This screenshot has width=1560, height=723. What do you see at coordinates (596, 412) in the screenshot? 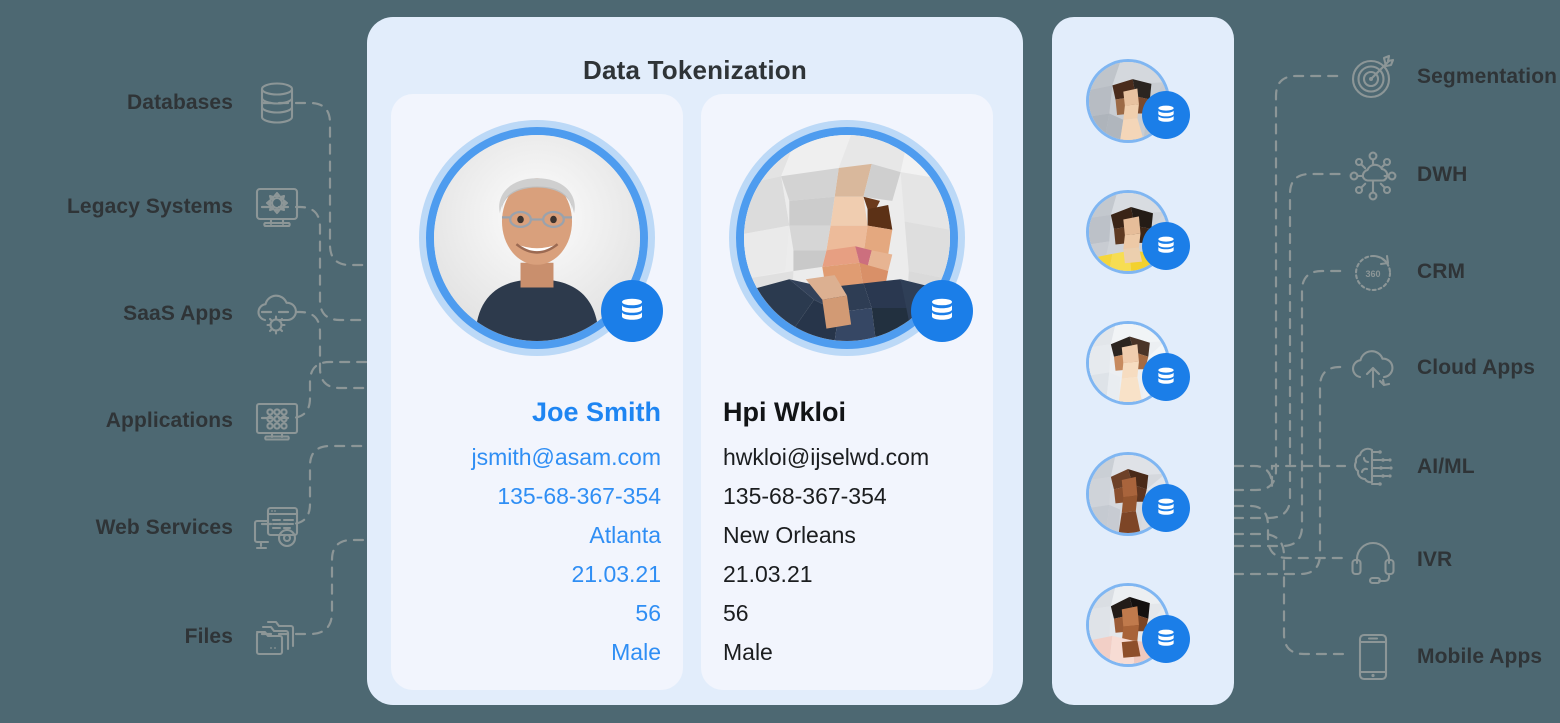
I see `field-name: Joe Smith` at bounding box center [596, 412].